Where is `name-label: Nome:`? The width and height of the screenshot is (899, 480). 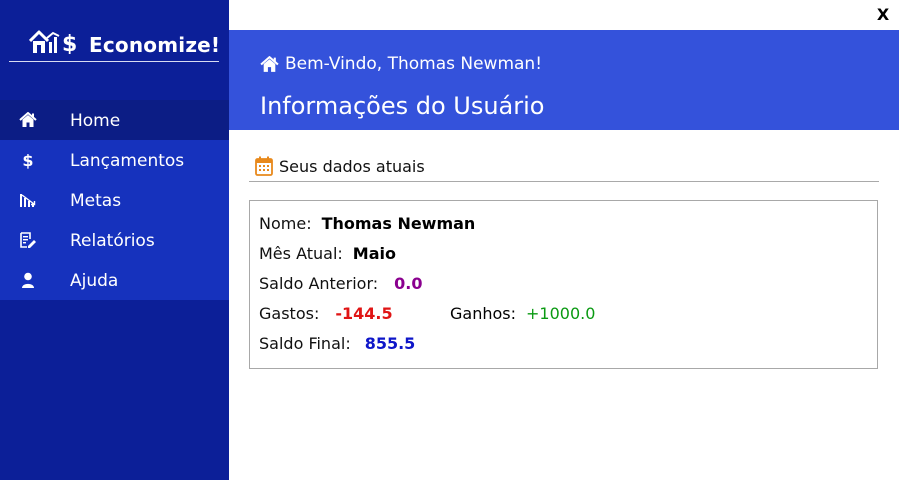 name-label: Nome: is located at coordinates (285, 223).